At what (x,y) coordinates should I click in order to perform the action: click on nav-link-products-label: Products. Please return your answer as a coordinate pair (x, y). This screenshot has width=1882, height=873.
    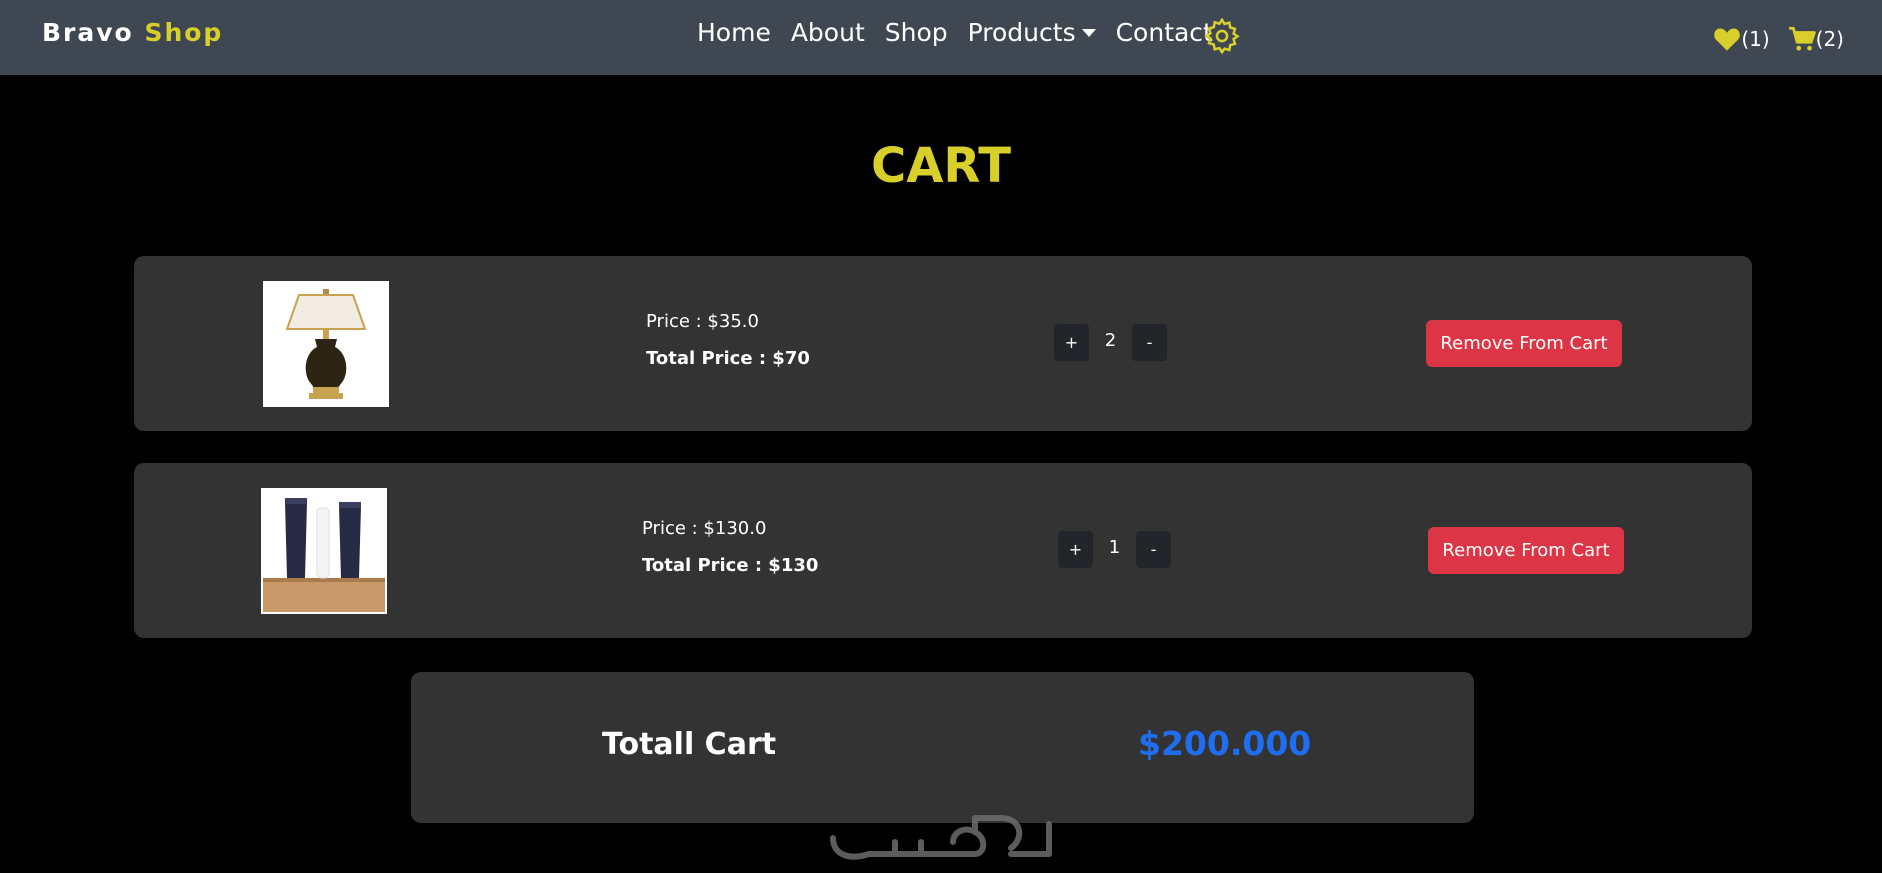
    Looking at the image, I should click on (1021, 32).